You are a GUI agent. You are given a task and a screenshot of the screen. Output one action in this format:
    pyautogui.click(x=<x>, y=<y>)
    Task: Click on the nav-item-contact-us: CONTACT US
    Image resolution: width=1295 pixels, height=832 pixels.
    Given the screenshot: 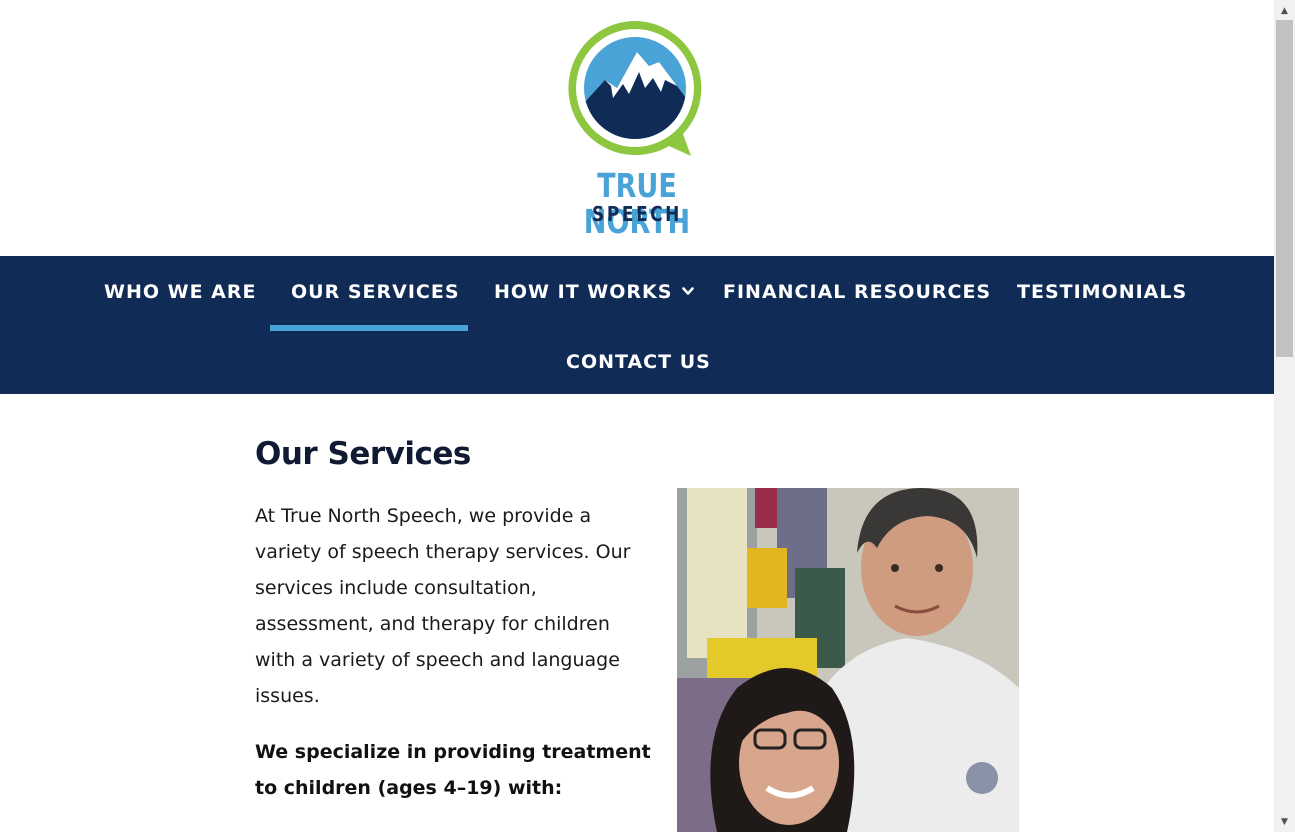 What is the action you would take?
    pyautogui.click(x=638, y=362)
    